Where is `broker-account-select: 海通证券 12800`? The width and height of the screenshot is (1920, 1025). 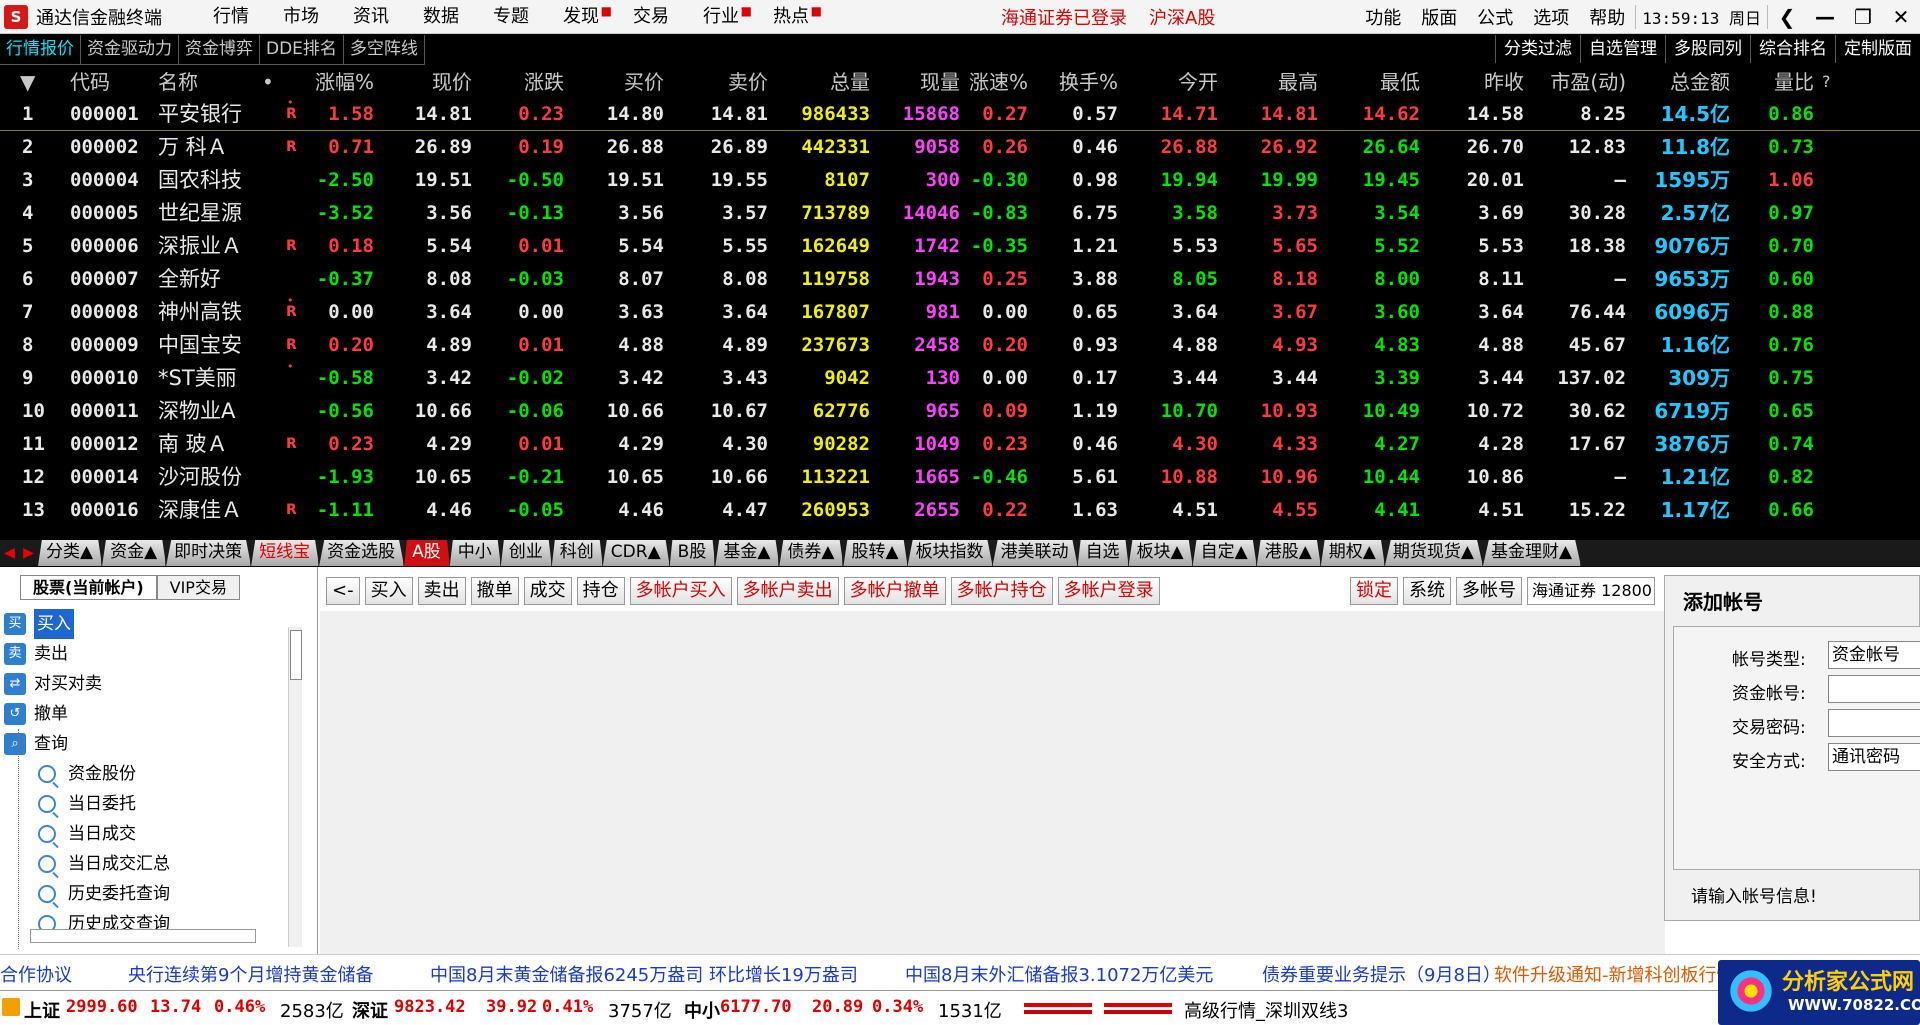 broker-account-select: 海通证券 12800 is located at coordinates (1591, 591).